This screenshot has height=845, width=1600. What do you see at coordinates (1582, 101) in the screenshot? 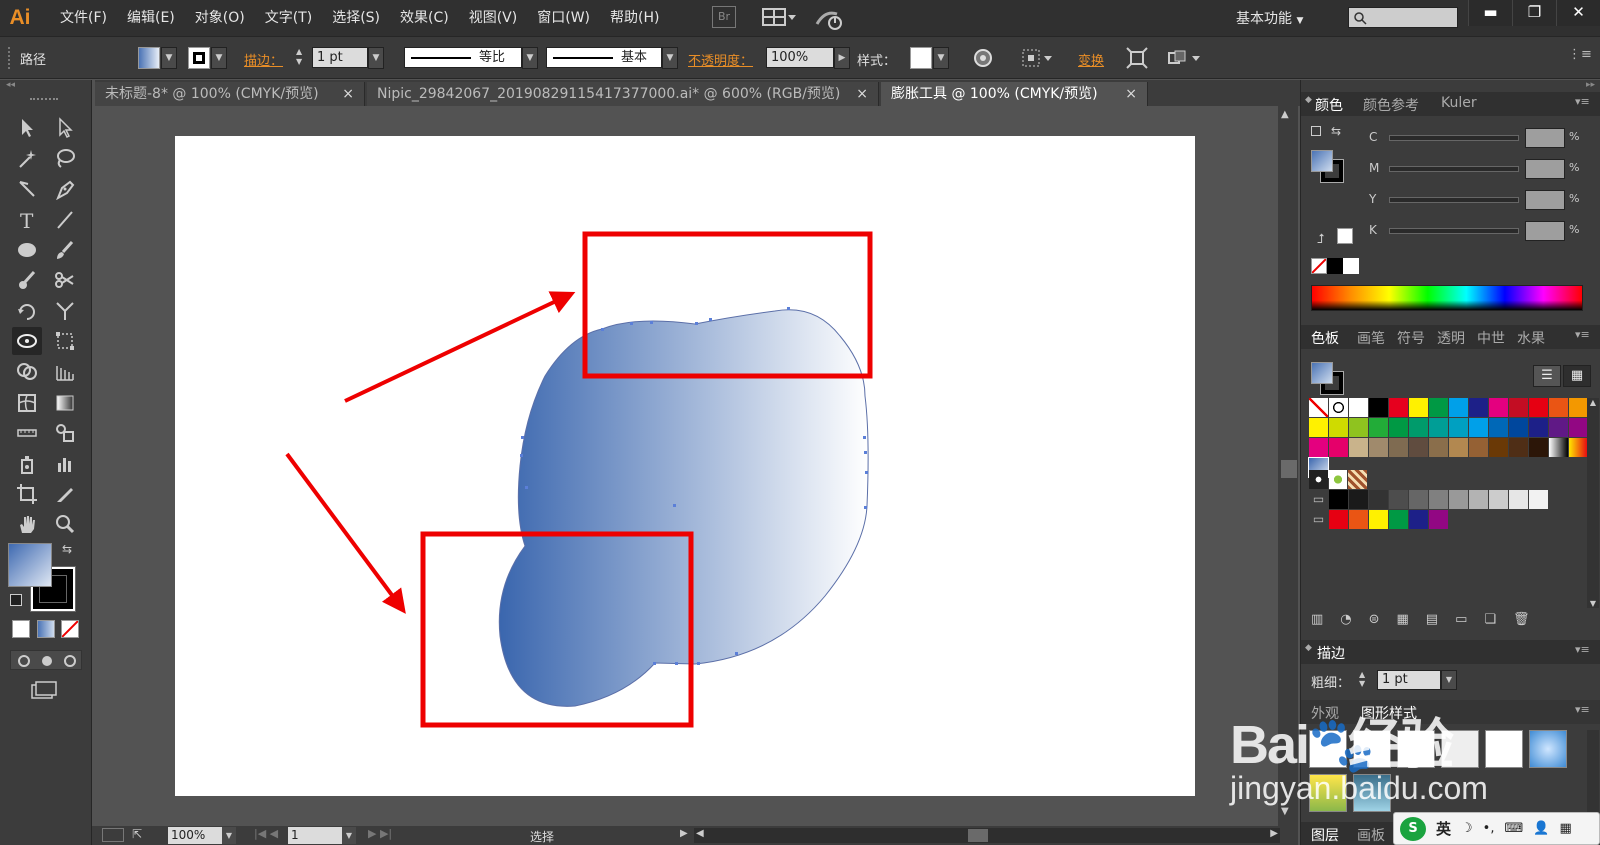
I see `color-panel-menu-icon: ▾≡` at bounding box center [1582, 101].